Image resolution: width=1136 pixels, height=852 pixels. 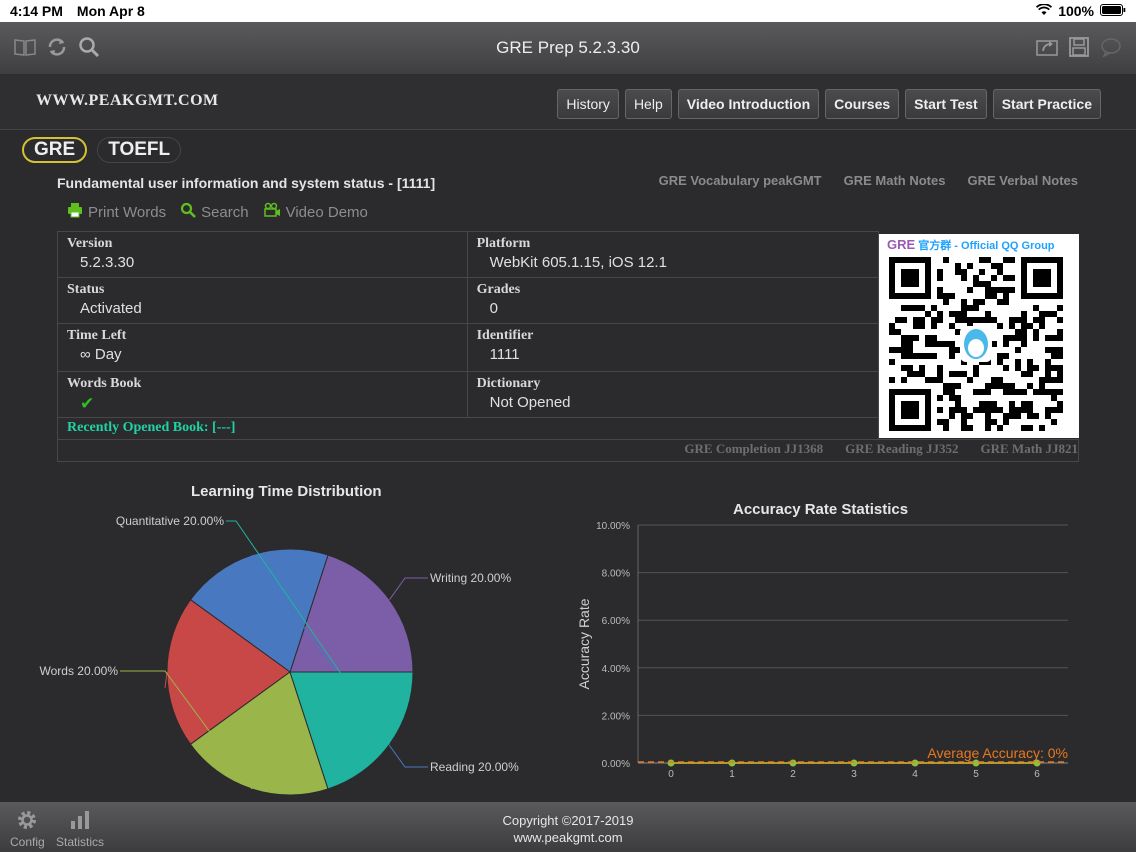 What do you see at coordinates (578, 262) in the screenshot?
I see `platform-value: WebKit 605.1.15, iOS 12.1` at bounding box center [578, 262].